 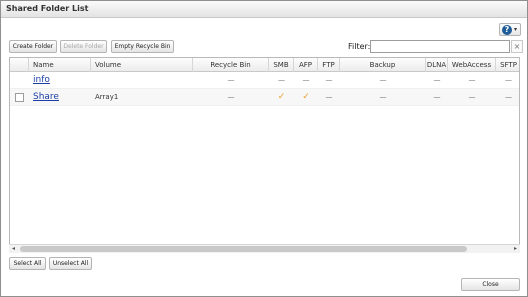 What do you see at coordinates (359, 46) in the screenshot?
I see `filter-label: Filter:` at bounding box center [359, 46].